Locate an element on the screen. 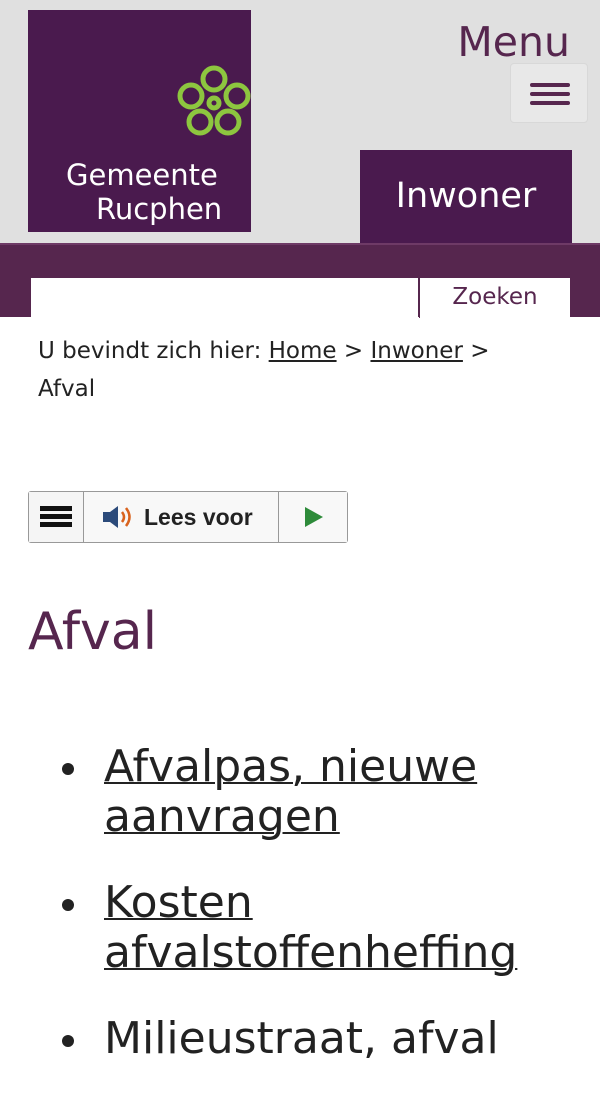 This screenshot has width=600, height=1100. list-item: Afvalpas, nieuwe aanvragen is located at coordinates (248, 792).